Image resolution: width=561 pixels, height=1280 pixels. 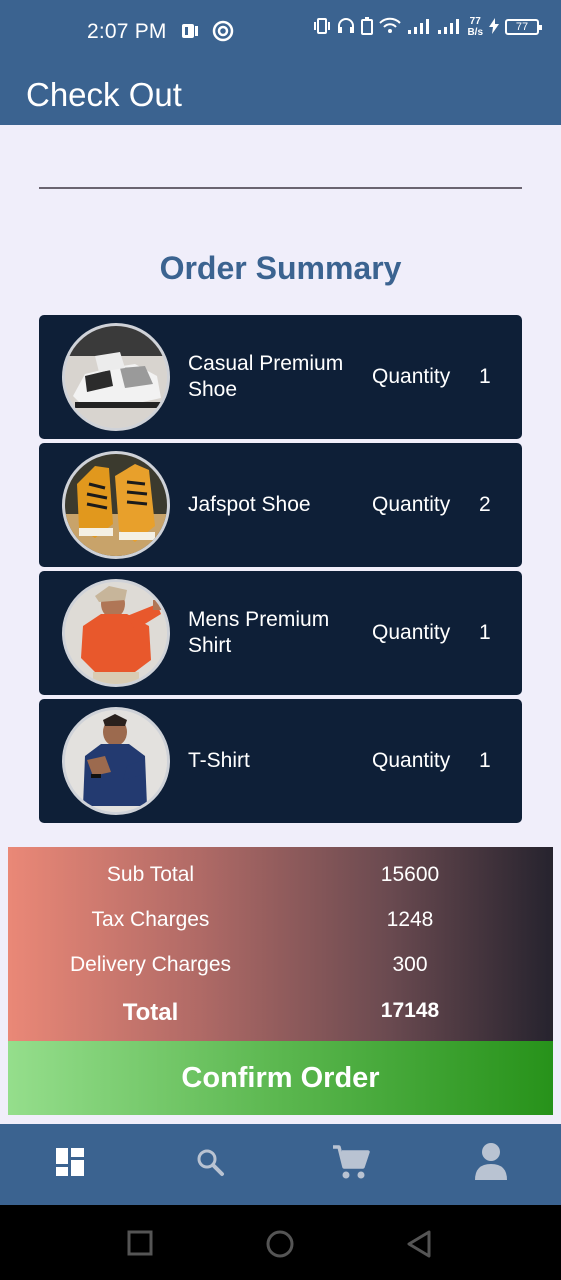 What do you see at coordinates (410, 919) in the screenshot?
I see `tax-value: 1248` at bounding box center [410, 919].